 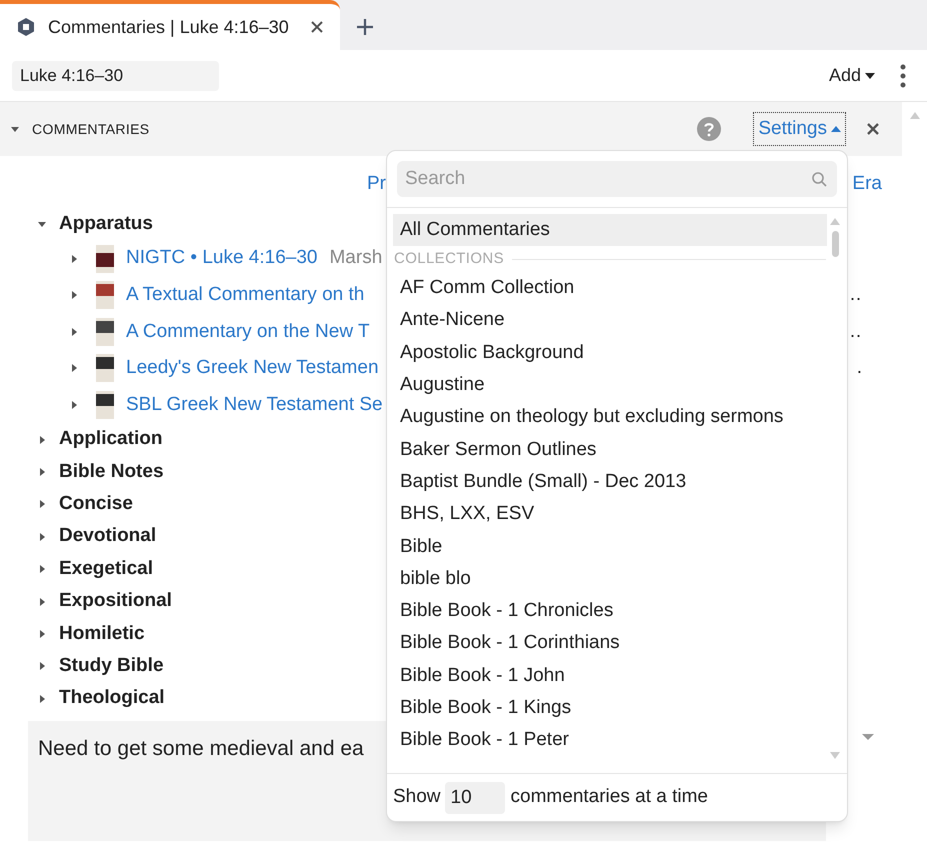 I want to click on author: Marsh, so click(x=355, y=258).